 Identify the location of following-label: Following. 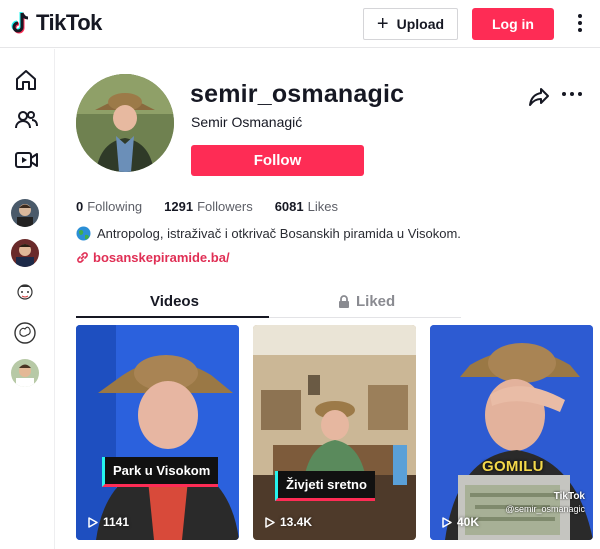
(115, 206).